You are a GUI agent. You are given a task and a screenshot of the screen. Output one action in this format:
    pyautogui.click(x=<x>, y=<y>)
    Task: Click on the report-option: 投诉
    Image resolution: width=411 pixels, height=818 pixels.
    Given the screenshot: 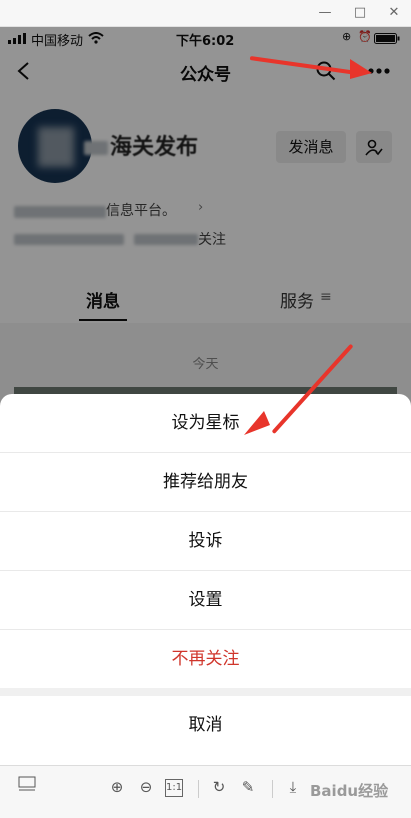 What is the action you would take?
    pyautogui.click(x=205, y=541)
    